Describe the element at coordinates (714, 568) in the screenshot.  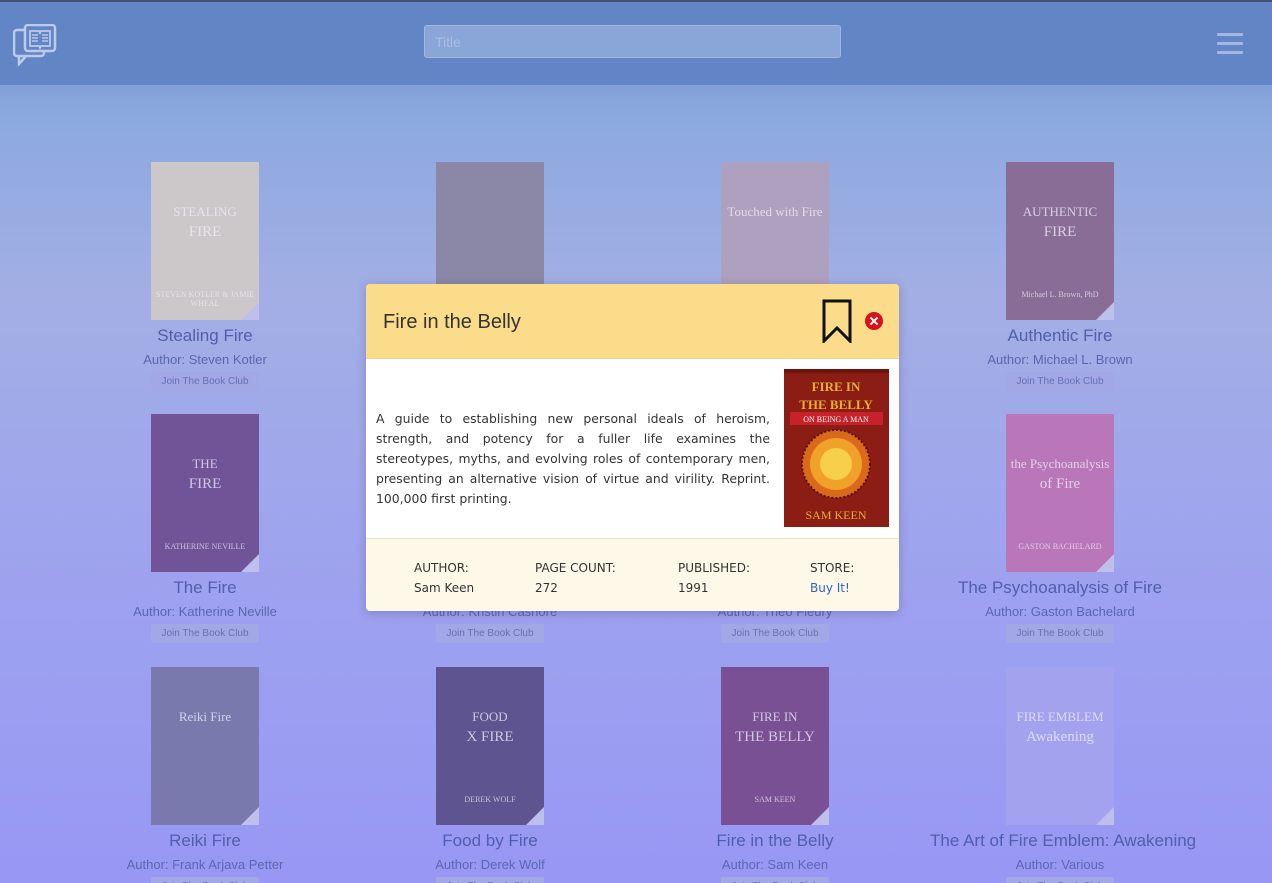
I see `published-label: PUBLISHED:` at that location.